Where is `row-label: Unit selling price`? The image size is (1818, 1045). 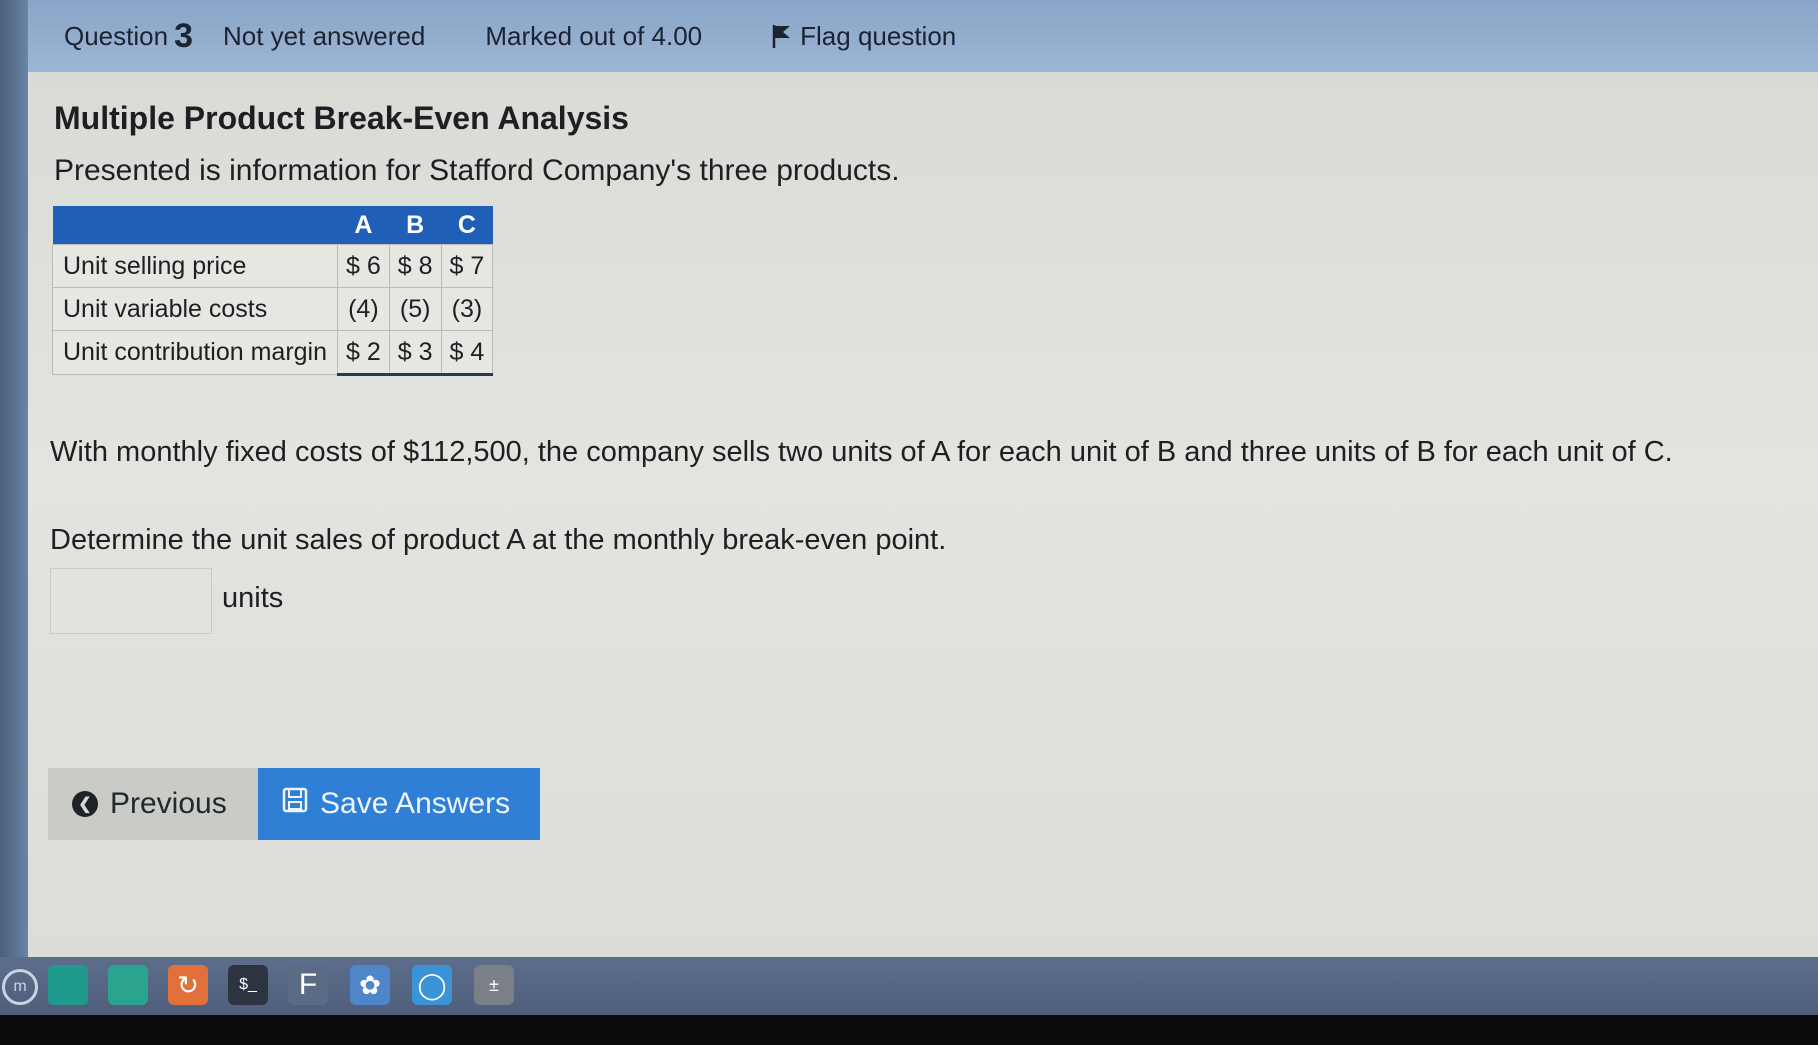
row-label: Unit selling price is located at coordinates (195, 266).